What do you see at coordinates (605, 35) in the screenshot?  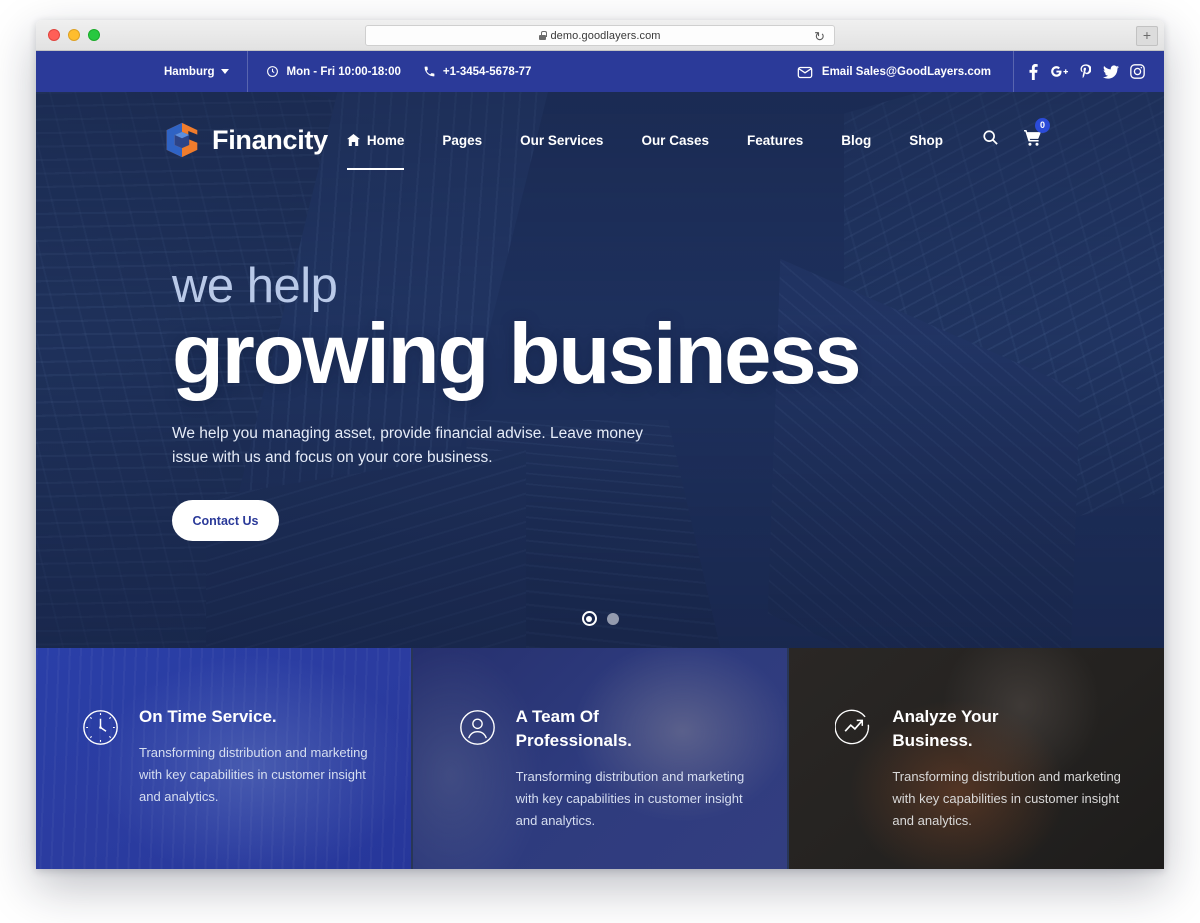 I see `url-text: demo.goodlayers.com` at bounding box center [605, 35].